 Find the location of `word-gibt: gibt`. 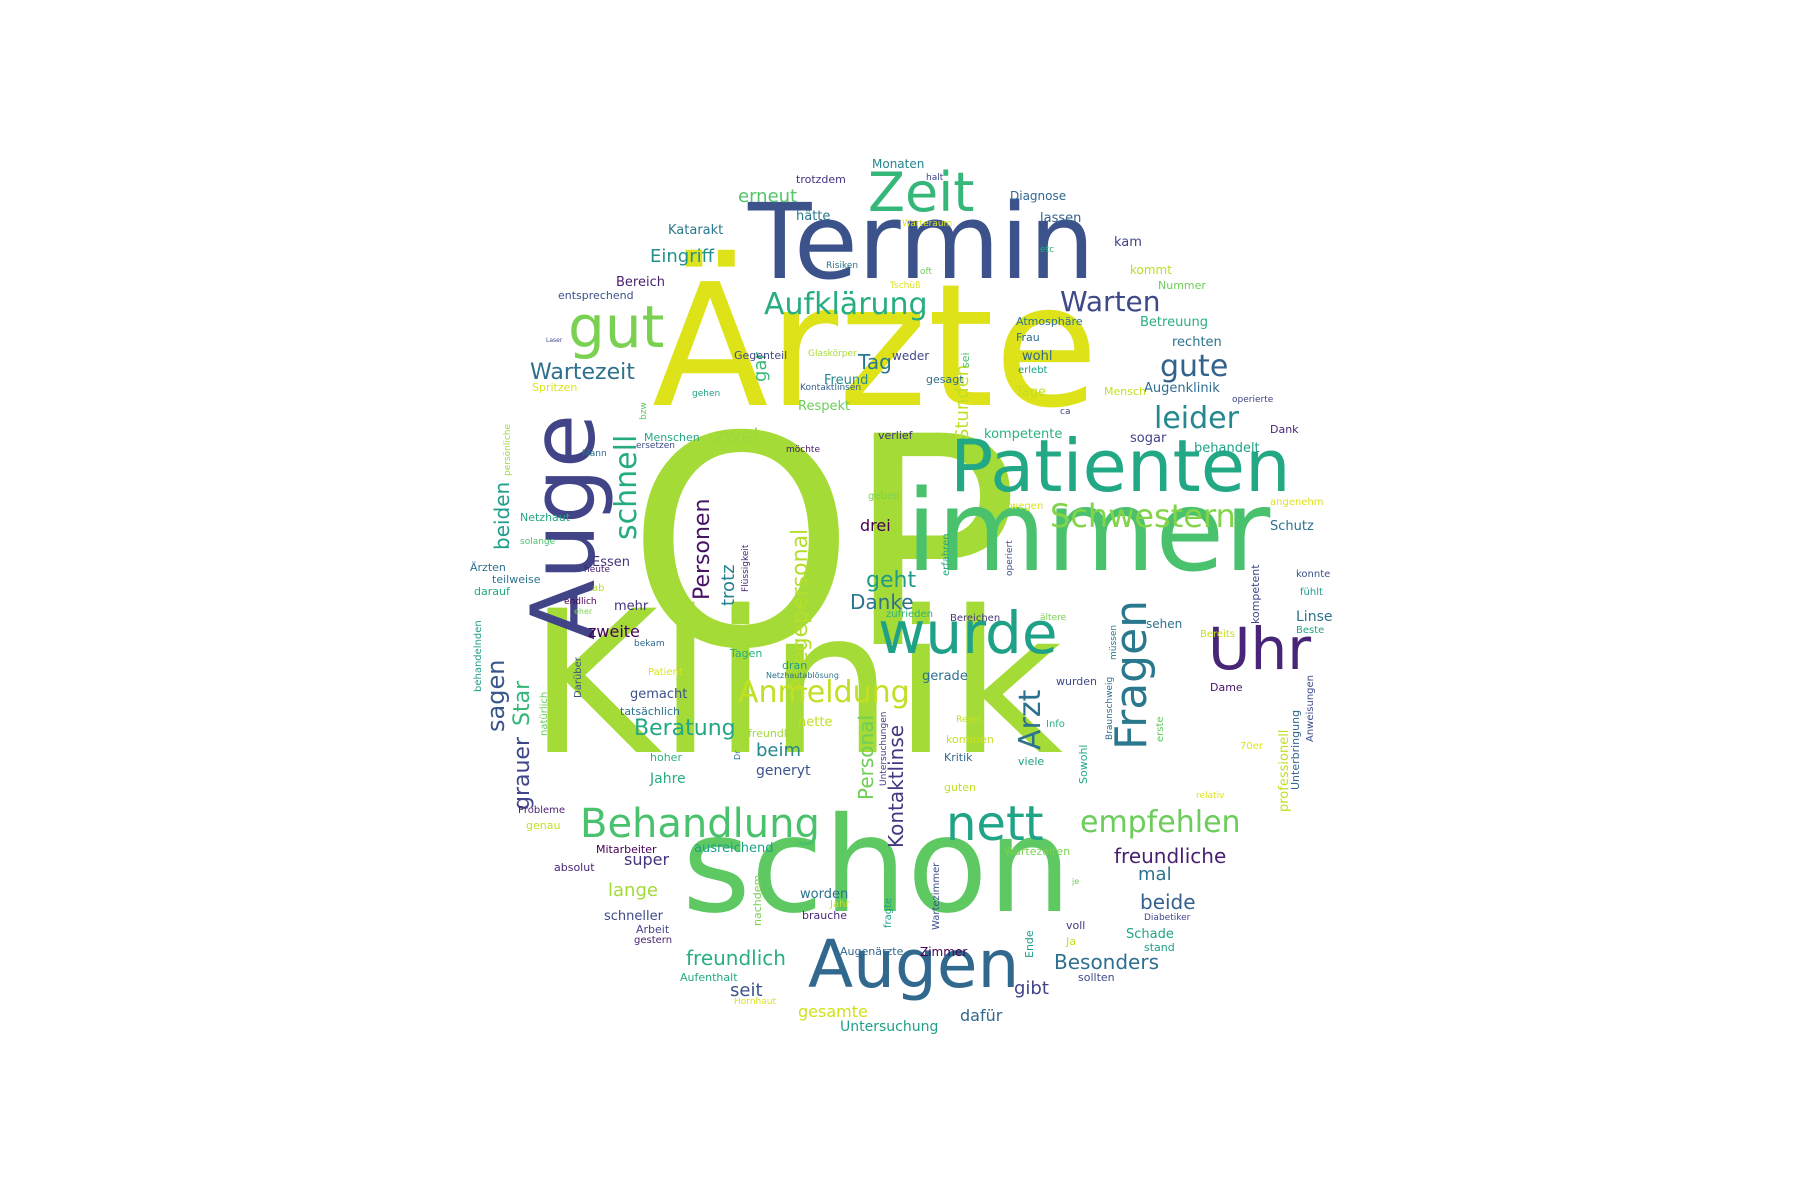

word-gibt: gibt is located at coordinates (1031, 988).